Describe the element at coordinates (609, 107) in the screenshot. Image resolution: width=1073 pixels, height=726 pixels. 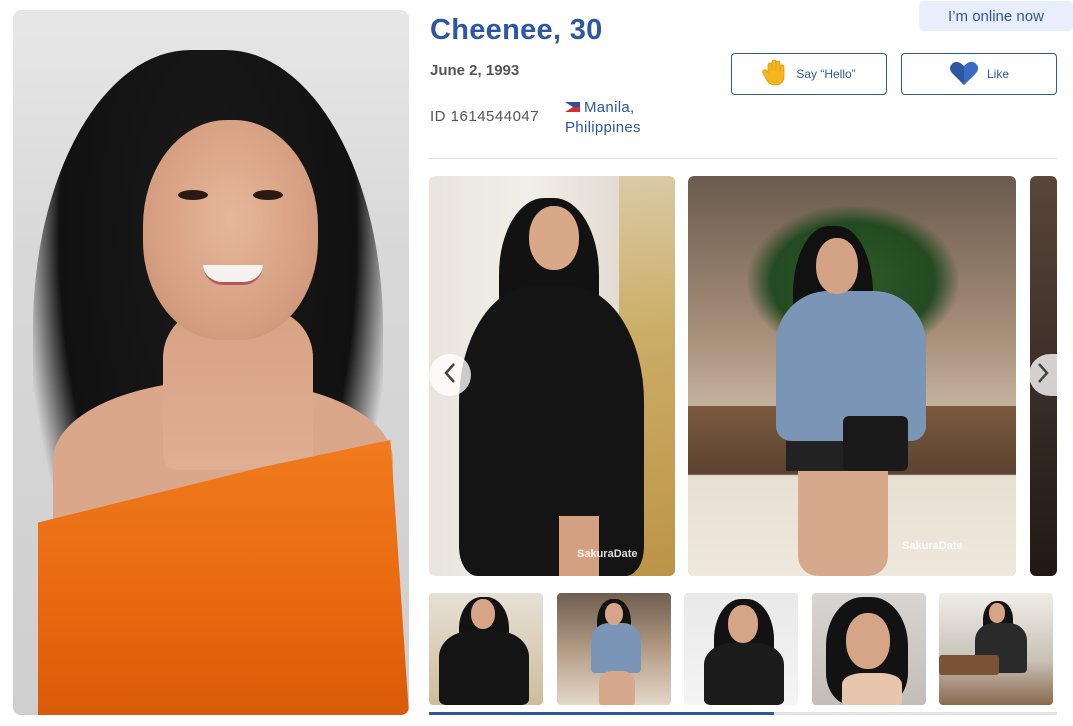
I see `location-city: Manila,` at that location.